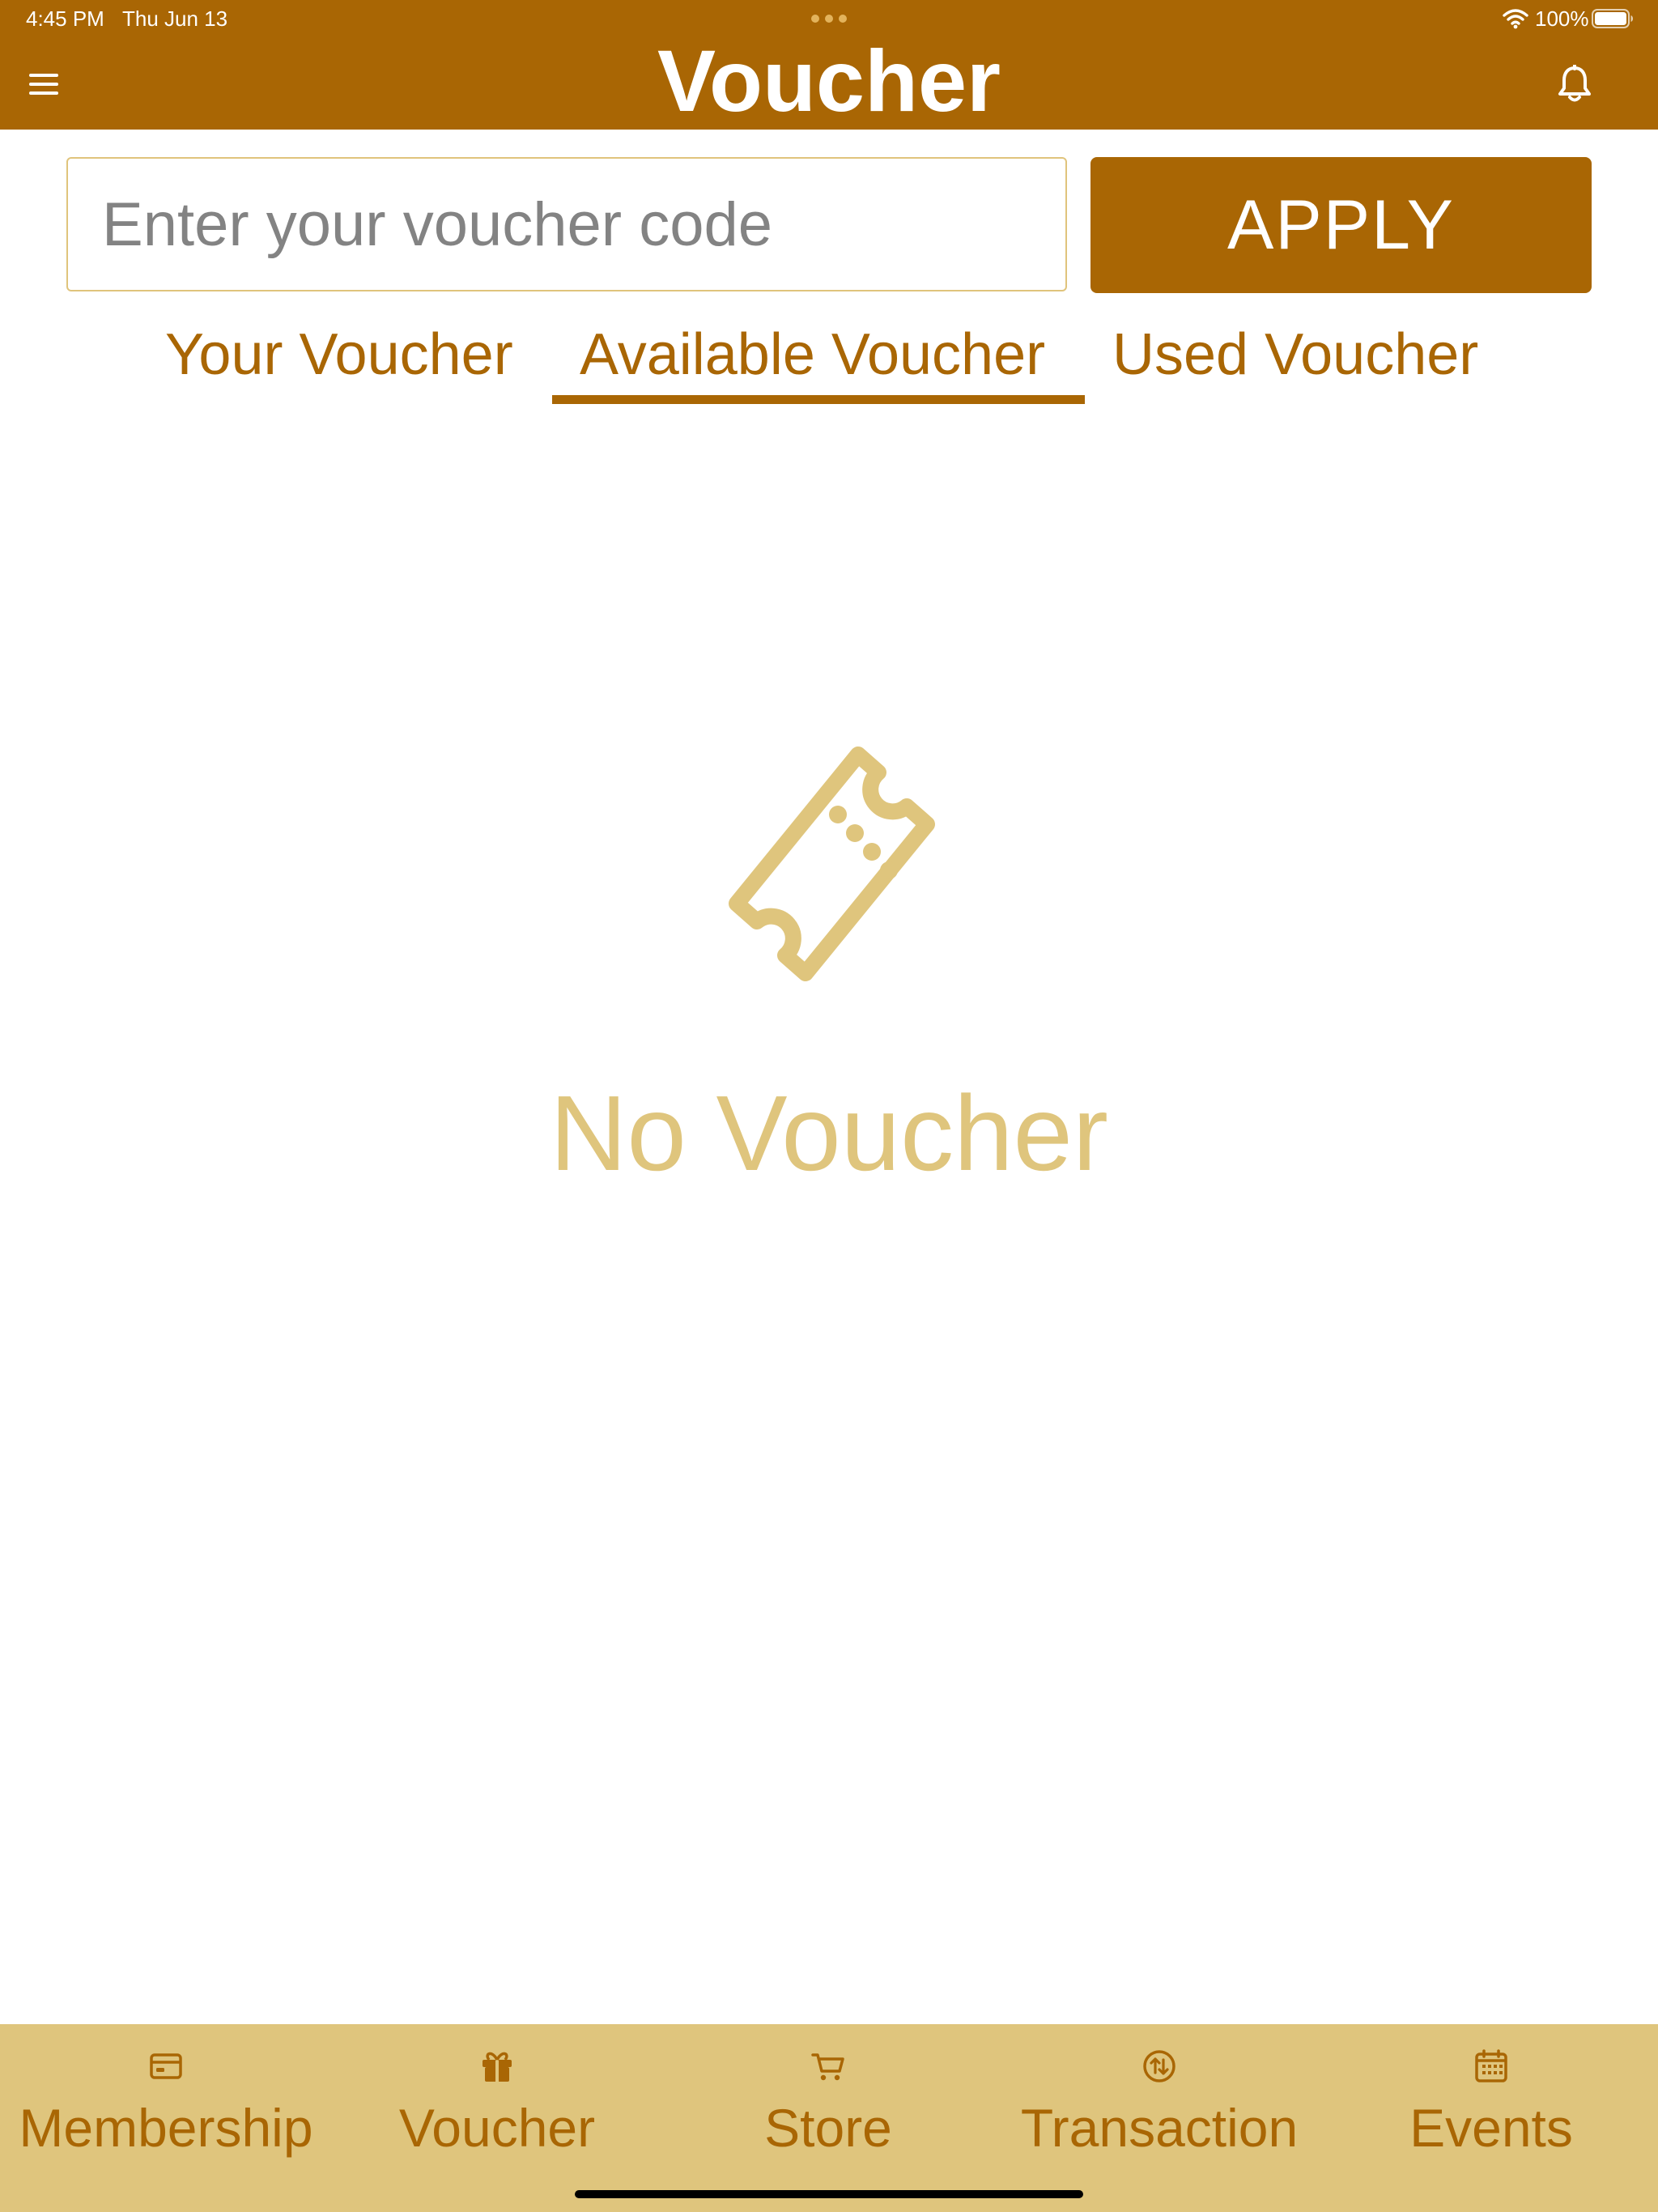 This screenshot has width=1658, height=2212. Describe the element at coordinates (812, 355) in the screenshot. I see `tab-available-voucher: Available Voucher` at that location.